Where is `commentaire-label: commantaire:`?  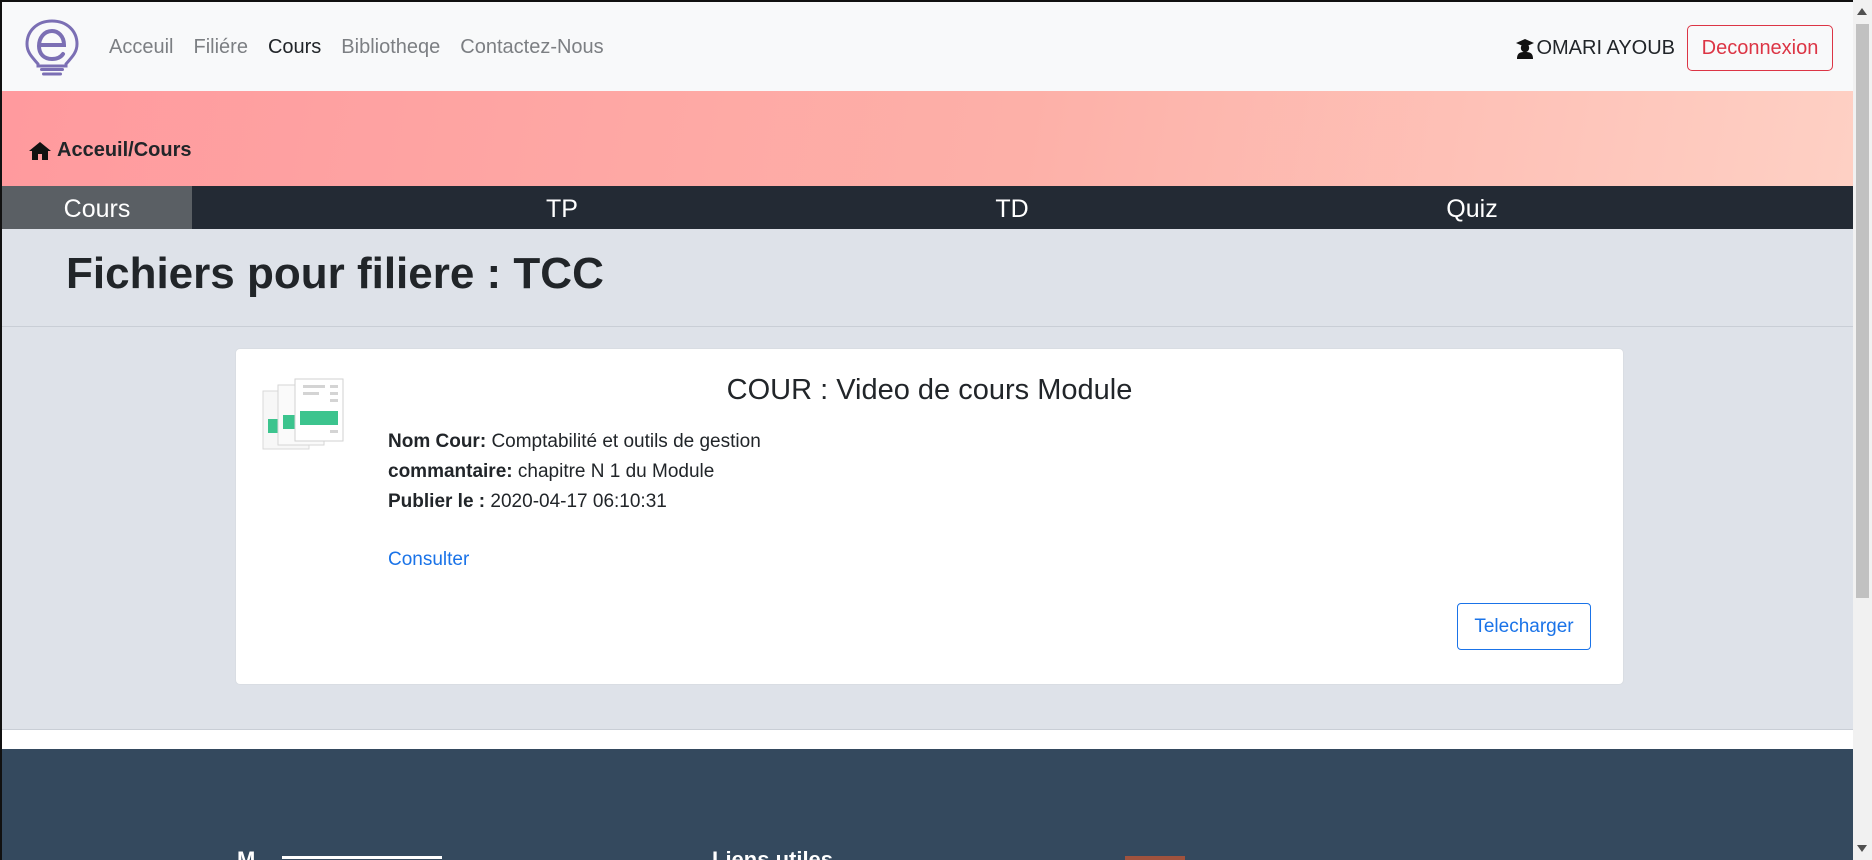
commentaire-label: commantaire: is located at coordinates (450, 471).